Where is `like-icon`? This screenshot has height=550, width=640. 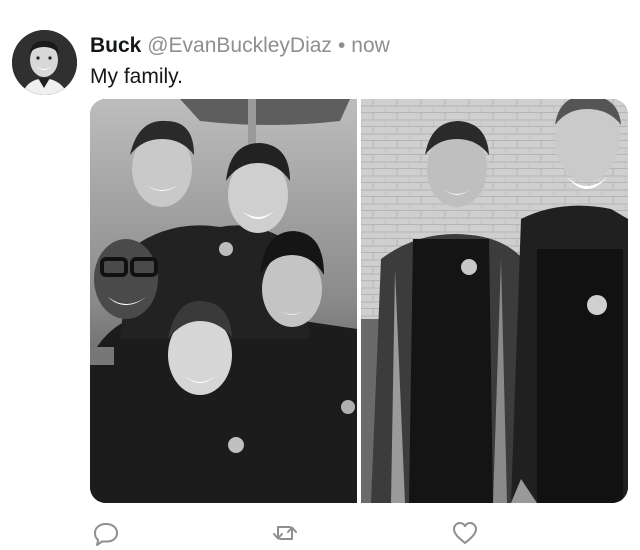
like-icon is located at coordinates (465, 533).